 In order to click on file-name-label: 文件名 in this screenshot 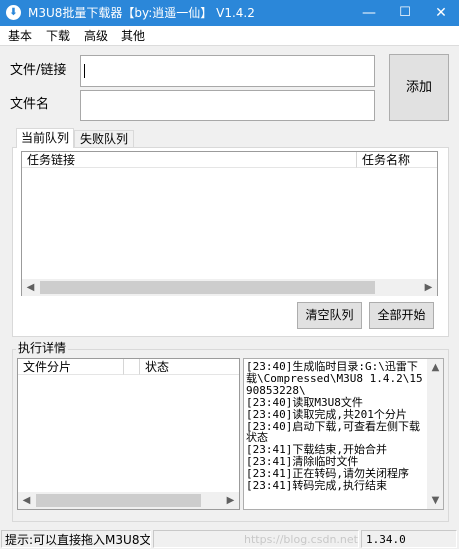, I will do `click(30, 104)`.